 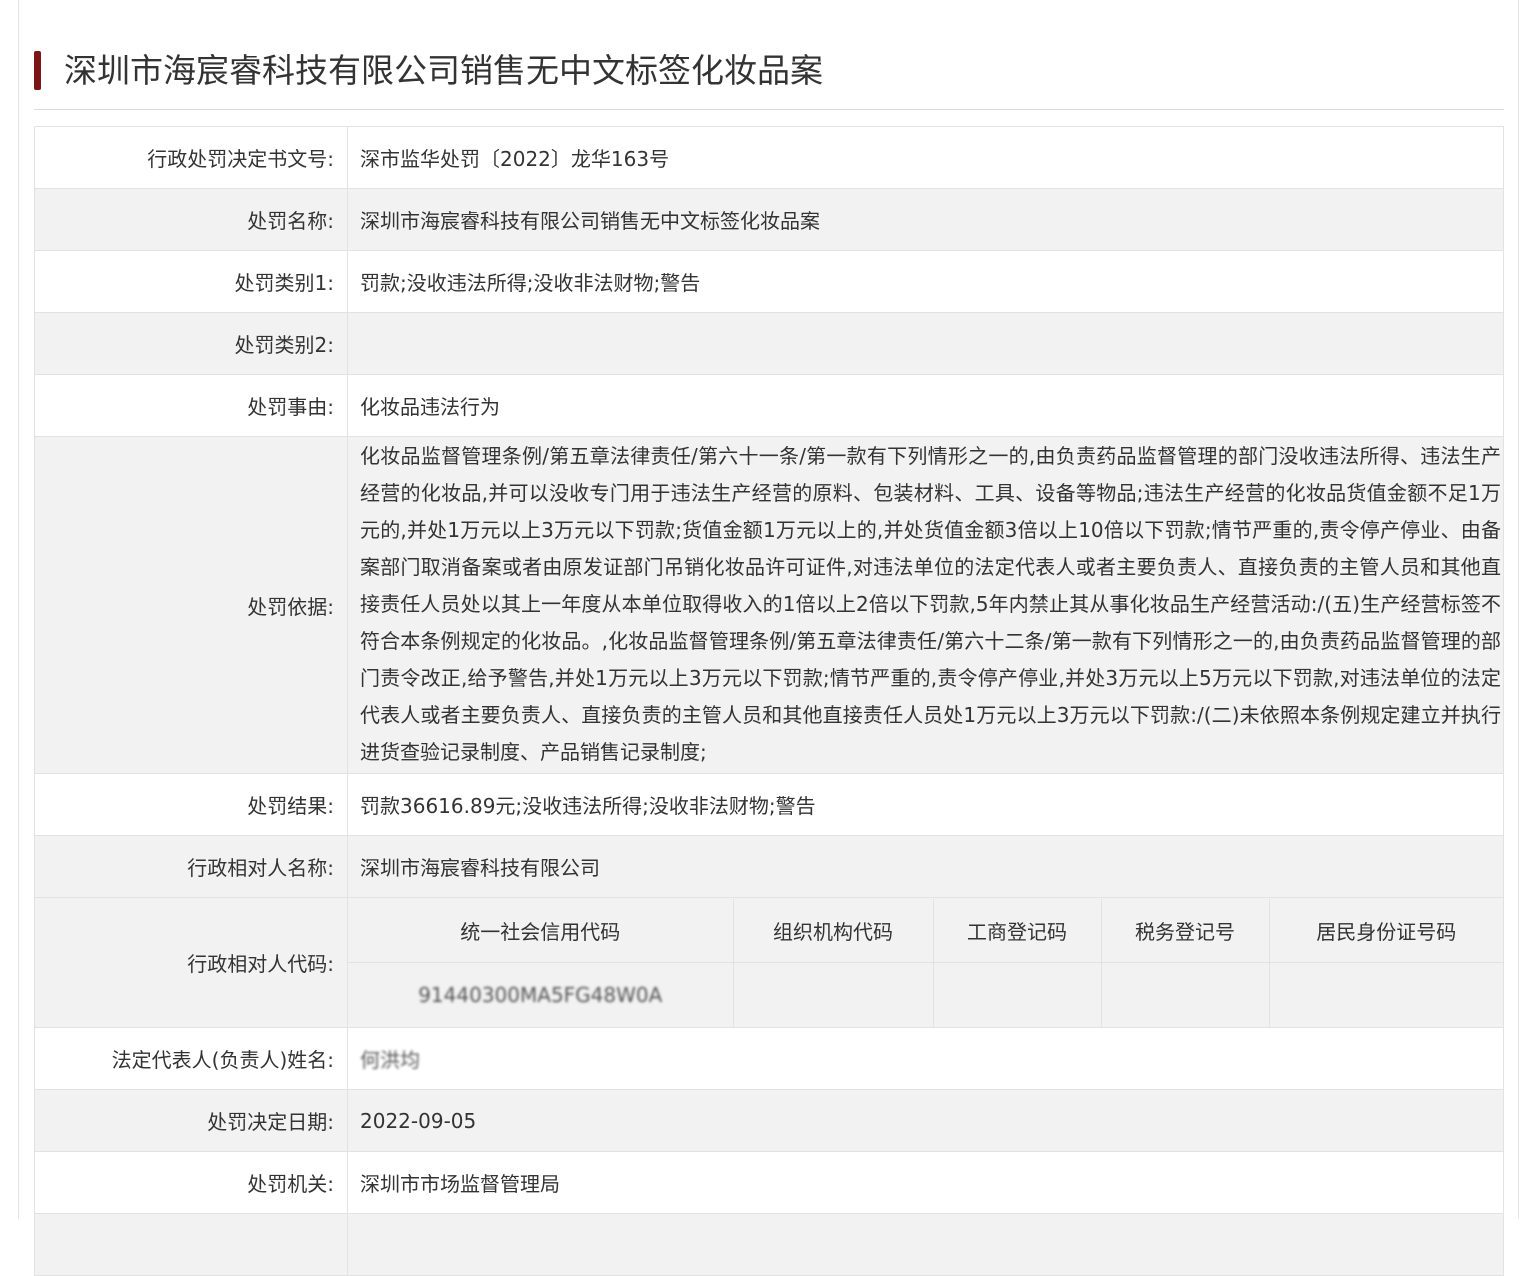 I want to click on code-value-row: 91440300MA5FG48W0A, so click(x=925, y=994).